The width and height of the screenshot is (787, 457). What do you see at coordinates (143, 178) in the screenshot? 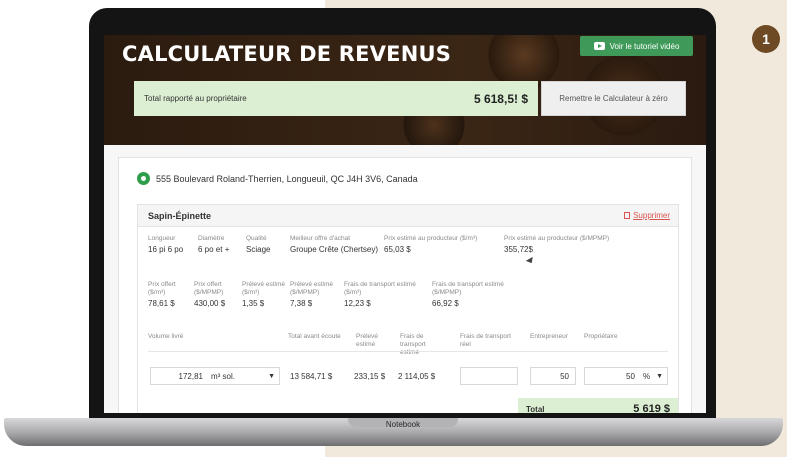
I see `map-pin-icon` at bounding box center [143, 178].